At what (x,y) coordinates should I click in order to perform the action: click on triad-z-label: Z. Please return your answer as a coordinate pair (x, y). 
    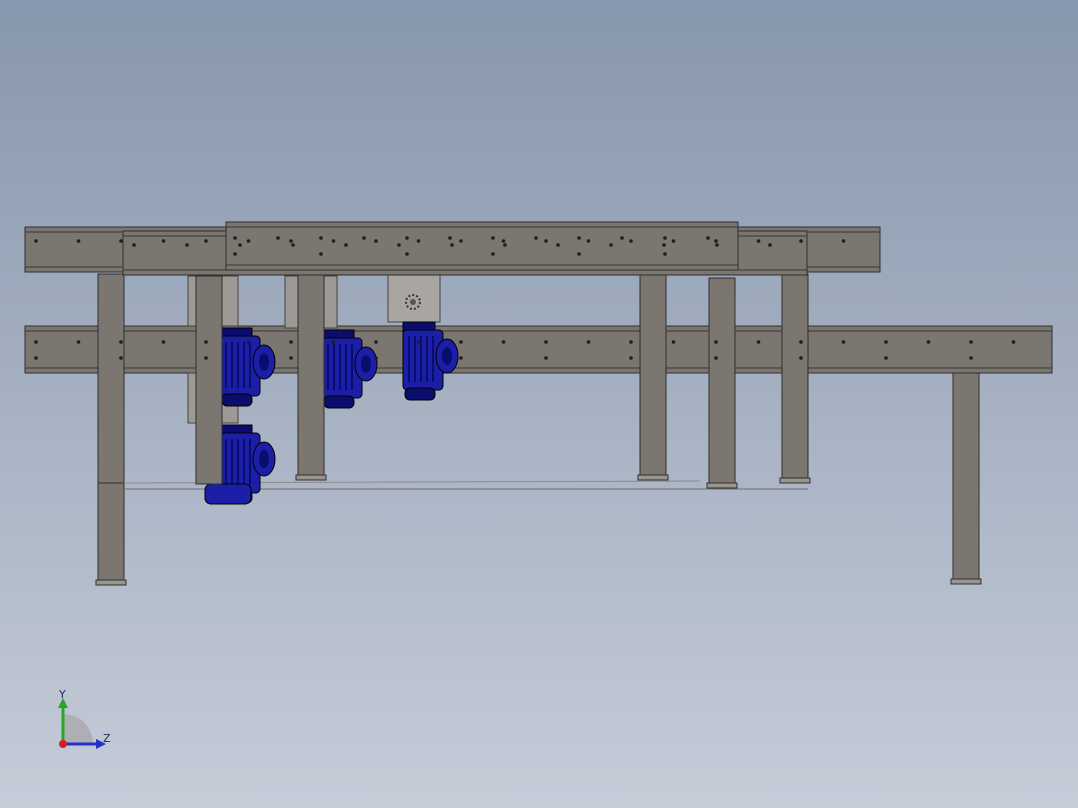
    Looking at the image, I should click on (107, 738).